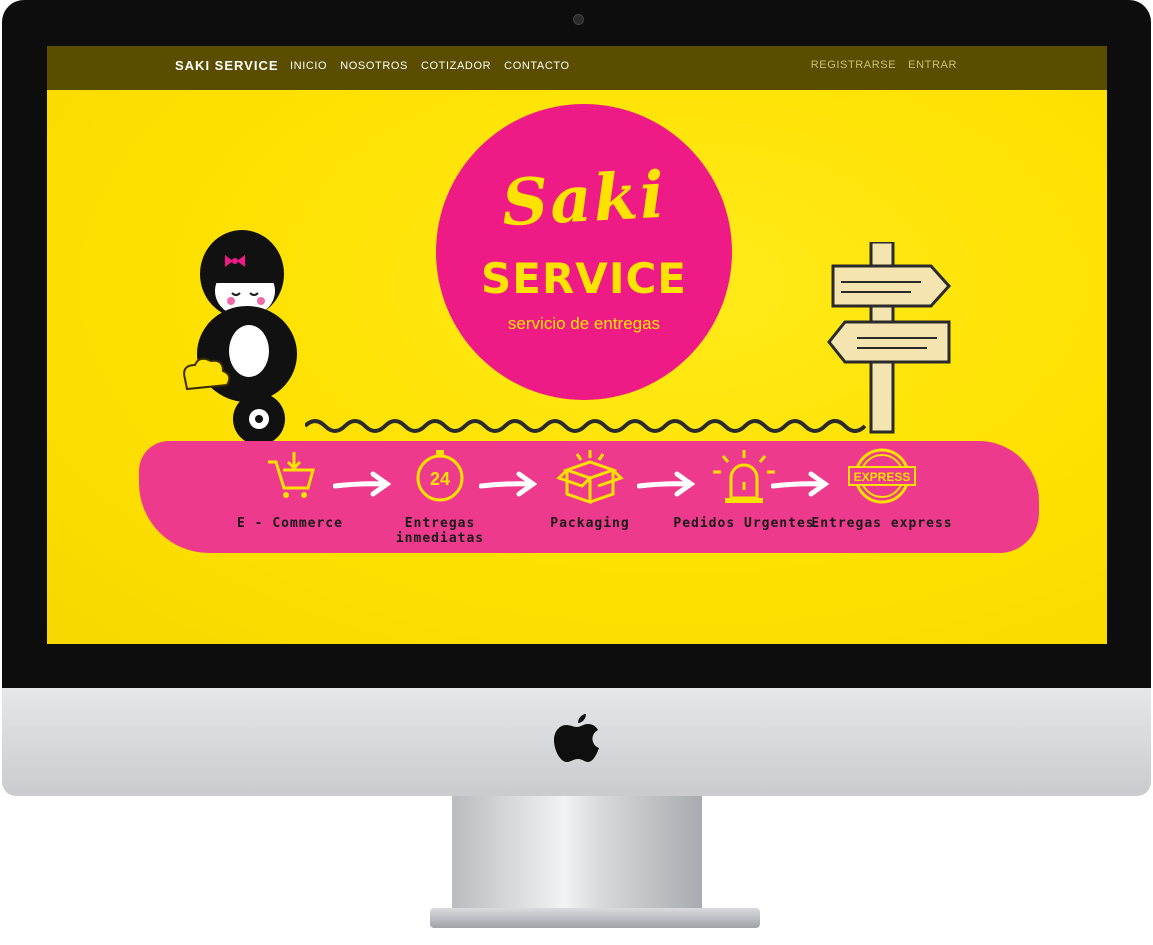  I want to click on login-link: ENTRAR, so click(932, 65).